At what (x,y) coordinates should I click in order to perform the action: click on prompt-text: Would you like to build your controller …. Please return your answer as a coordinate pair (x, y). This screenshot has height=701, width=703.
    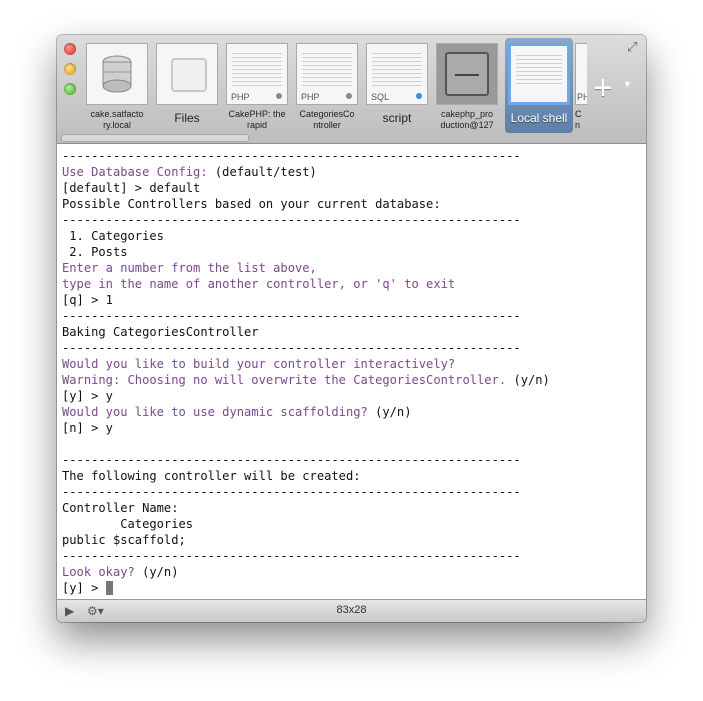
    Looking at the image, I should click on (259, 364).